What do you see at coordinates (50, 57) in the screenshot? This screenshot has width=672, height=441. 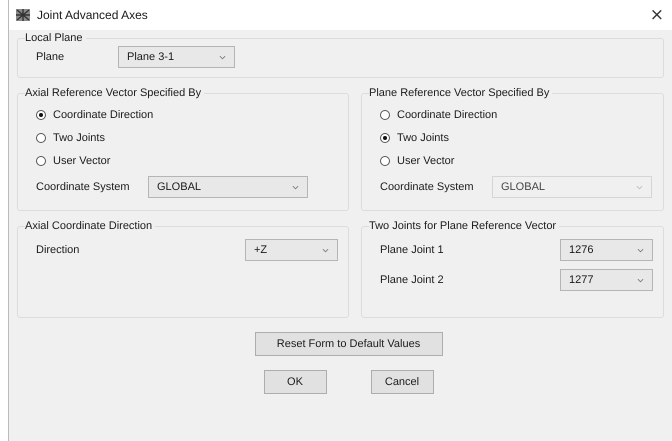 I see `field-label: Plane` at bounding box center [50, 57].